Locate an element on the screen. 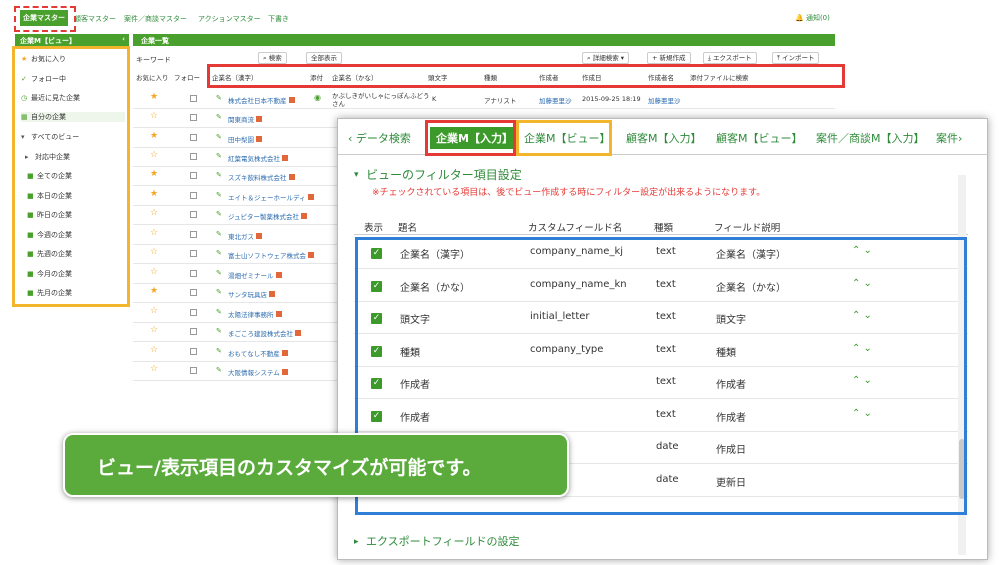 This screenshot has height=565, width=1000. company-name-link: 大阪情報システム is located at coordinates (258, 372).